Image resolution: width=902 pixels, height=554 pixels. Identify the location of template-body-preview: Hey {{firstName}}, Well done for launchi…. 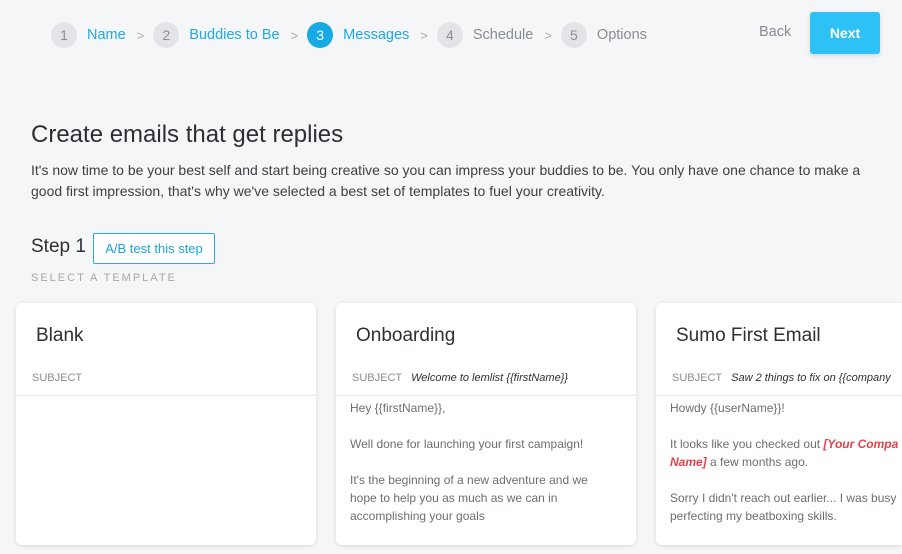
(493, 462).